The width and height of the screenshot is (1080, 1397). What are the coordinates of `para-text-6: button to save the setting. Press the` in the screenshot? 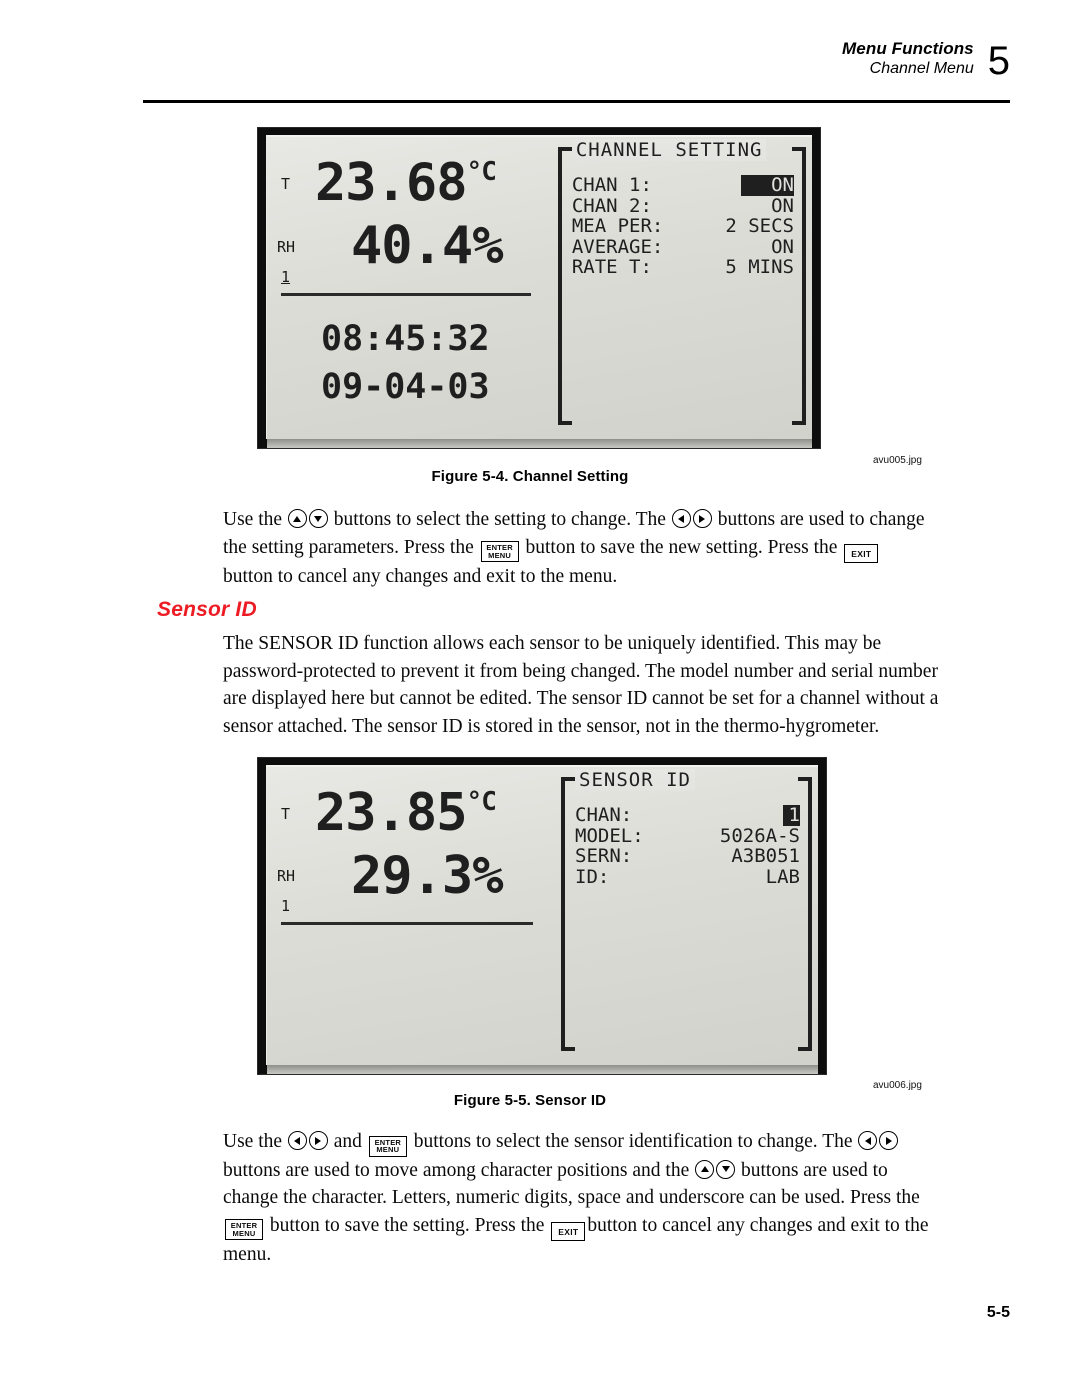 It's located at (407, 1225).